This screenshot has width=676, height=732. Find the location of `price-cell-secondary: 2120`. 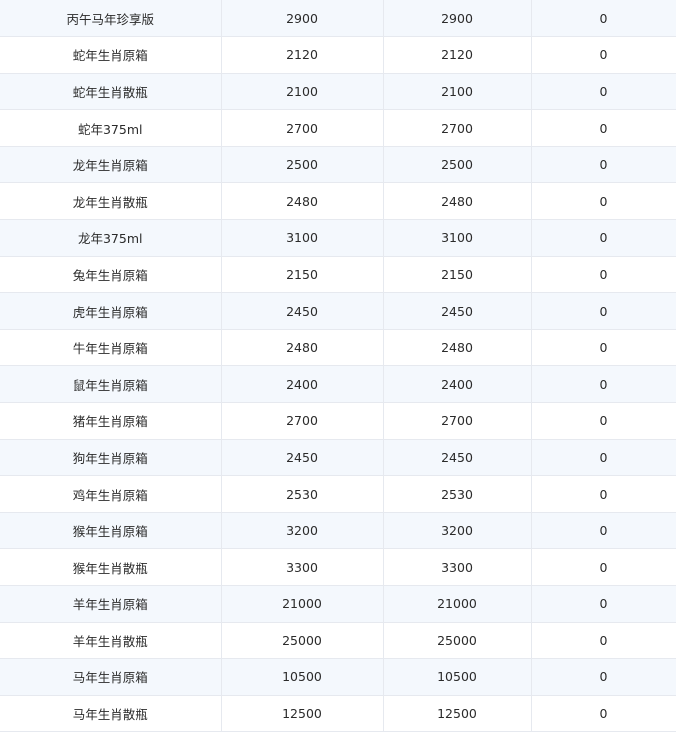

price-cell-secondary: 2120 is located at coordinates (457, 55).